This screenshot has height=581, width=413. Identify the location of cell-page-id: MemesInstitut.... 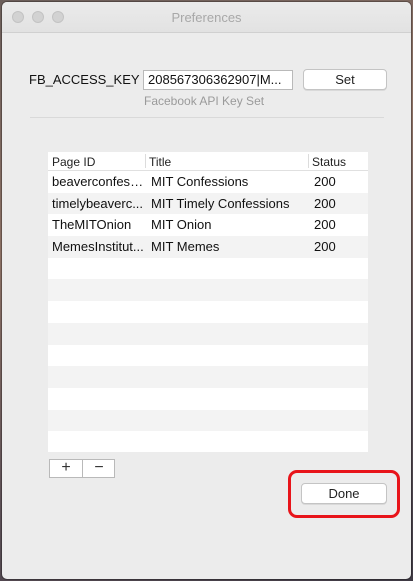
(98, 247).